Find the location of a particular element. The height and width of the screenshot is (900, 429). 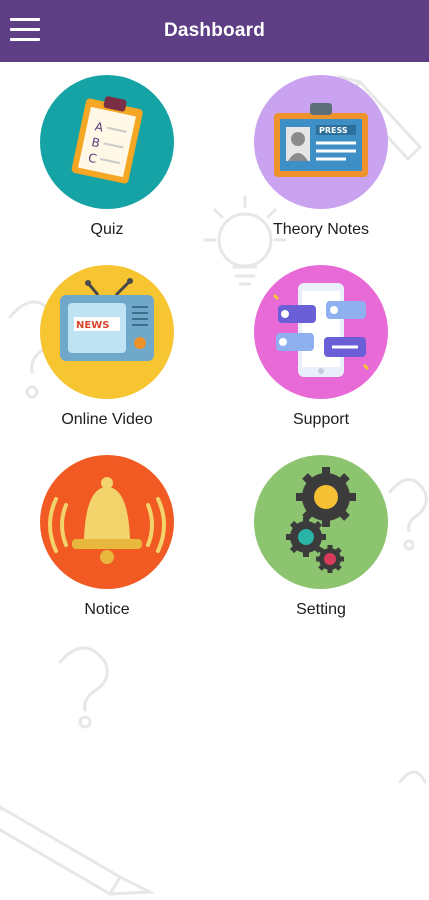

tile-online-video: NEWS Online Video is located at coordinates (107, 355).